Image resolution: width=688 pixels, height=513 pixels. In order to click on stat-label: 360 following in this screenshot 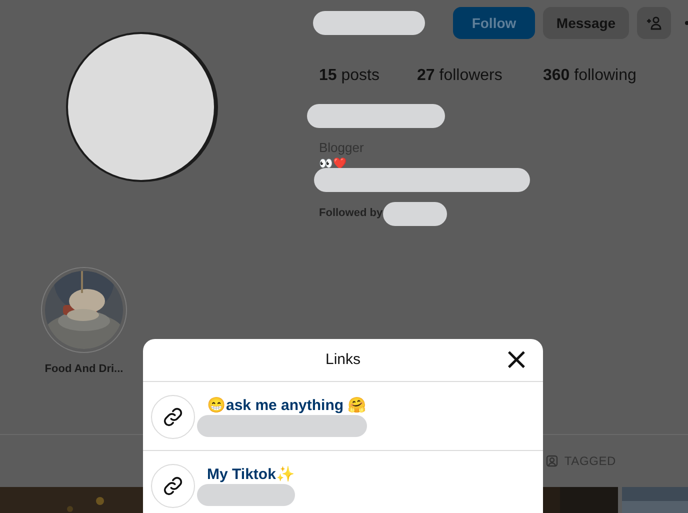, I will do `click(589, 76)`.